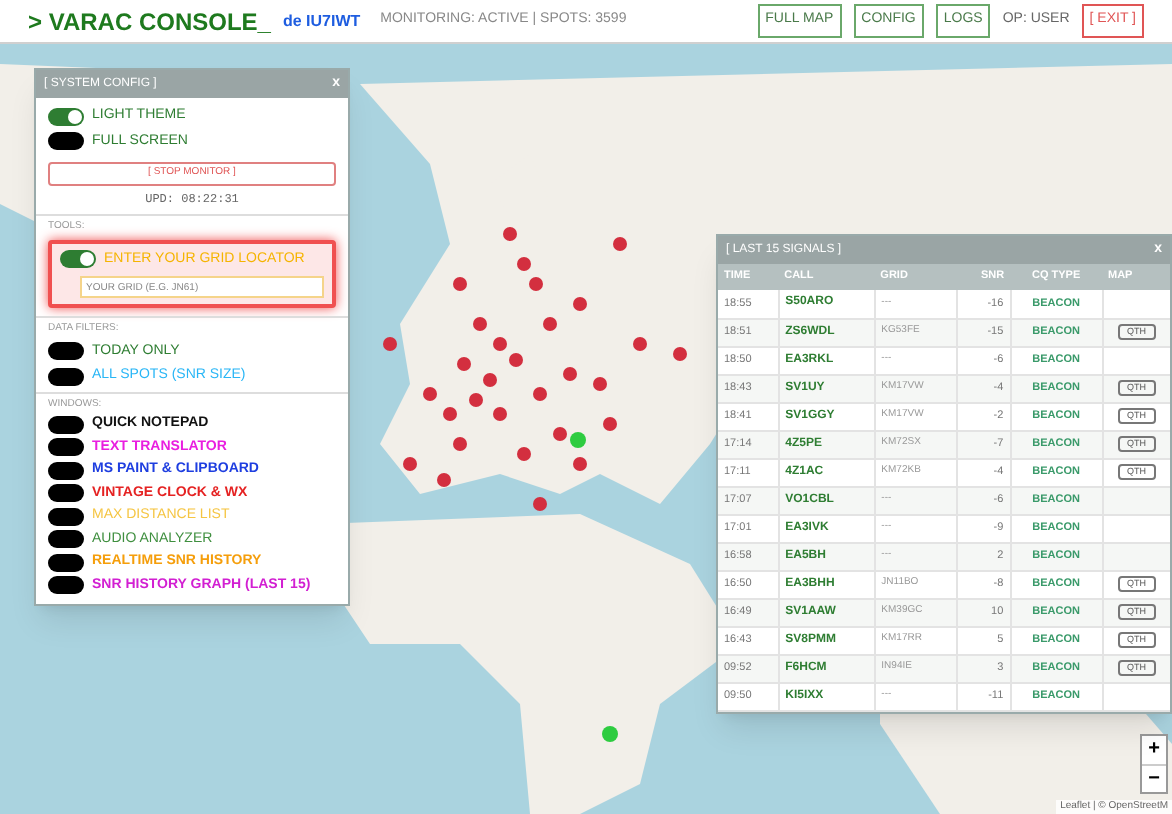  Describe the element at coordinates (1154, 778) in the screenshot. I see `zoom-out-button: −` at that location.